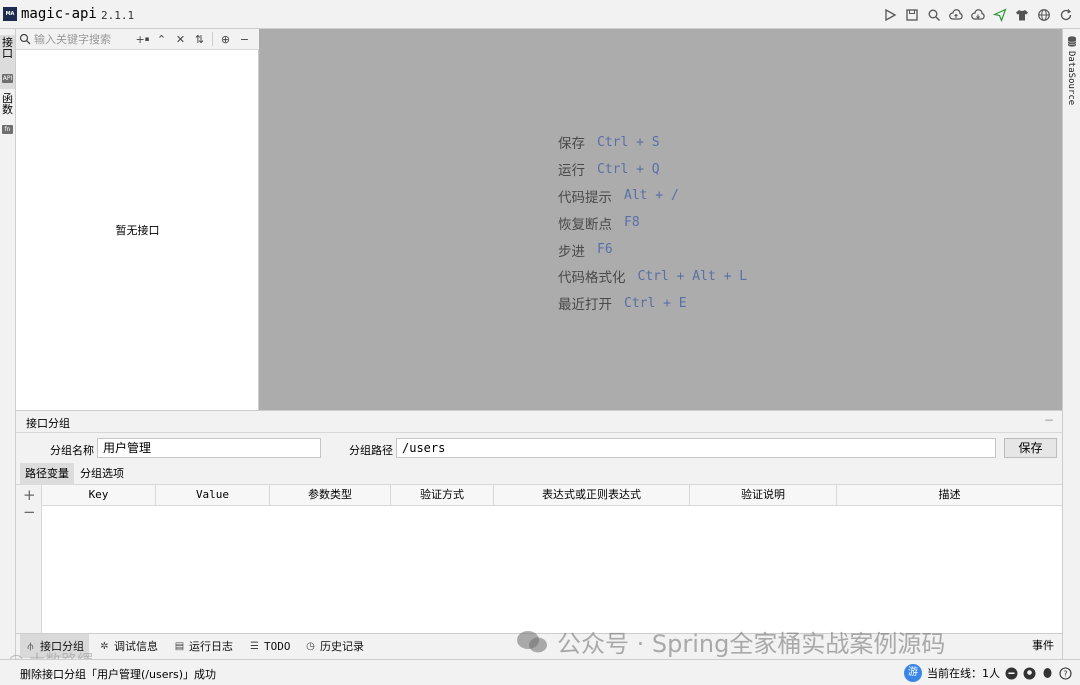  Describe the element at coordinates (955, 14) in the screenshot. I see `cloud-upload-icon` at that location.